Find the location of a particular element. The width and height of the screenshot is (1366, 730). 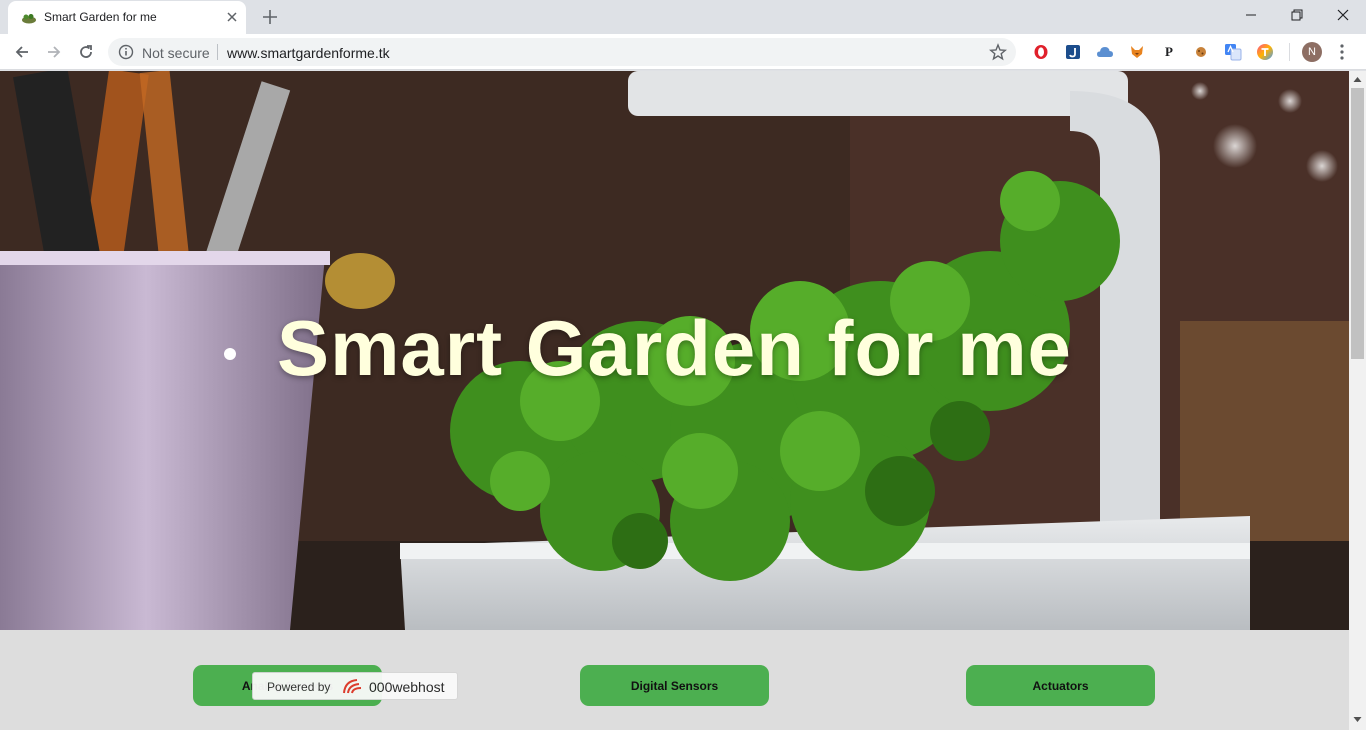

bookmark-star-icon is located at coordinates (998, 52).